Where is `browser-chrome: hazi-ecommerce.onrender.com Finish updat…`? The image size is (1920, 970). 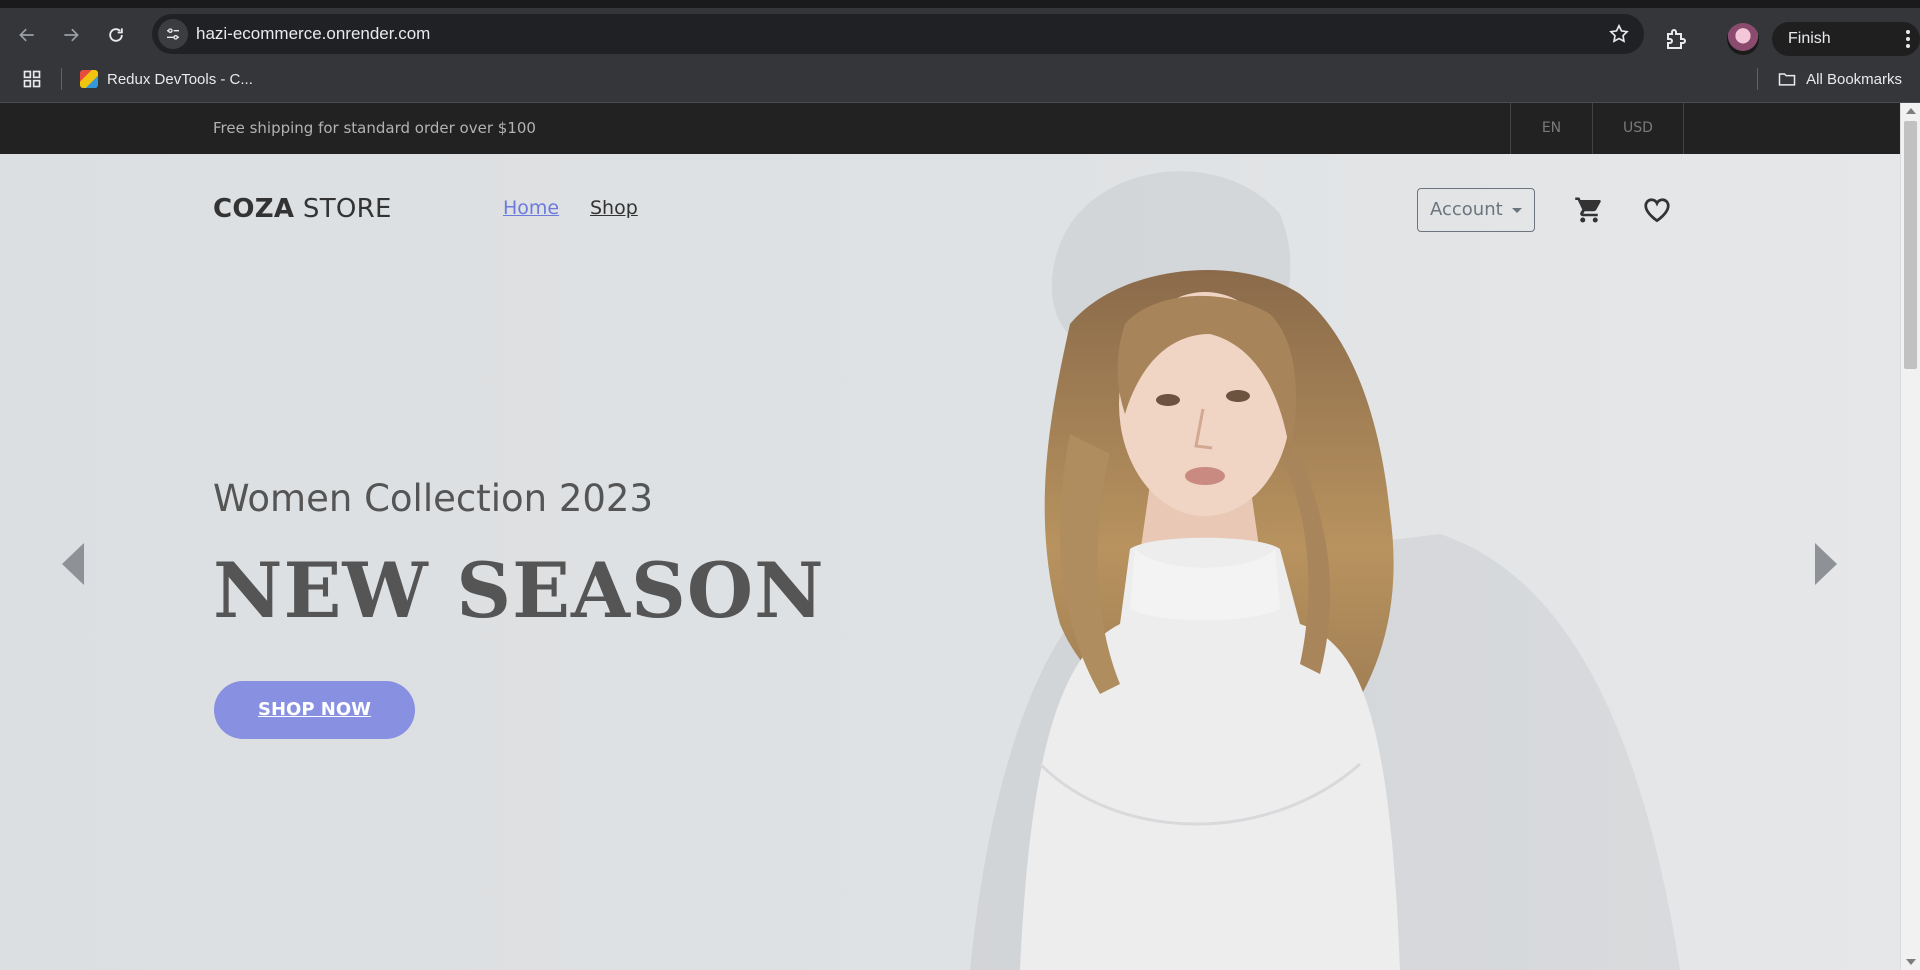
browser-chrome: hazi-ecommerce.onrender.com Finish updat… is located at coordinates (960, 51).